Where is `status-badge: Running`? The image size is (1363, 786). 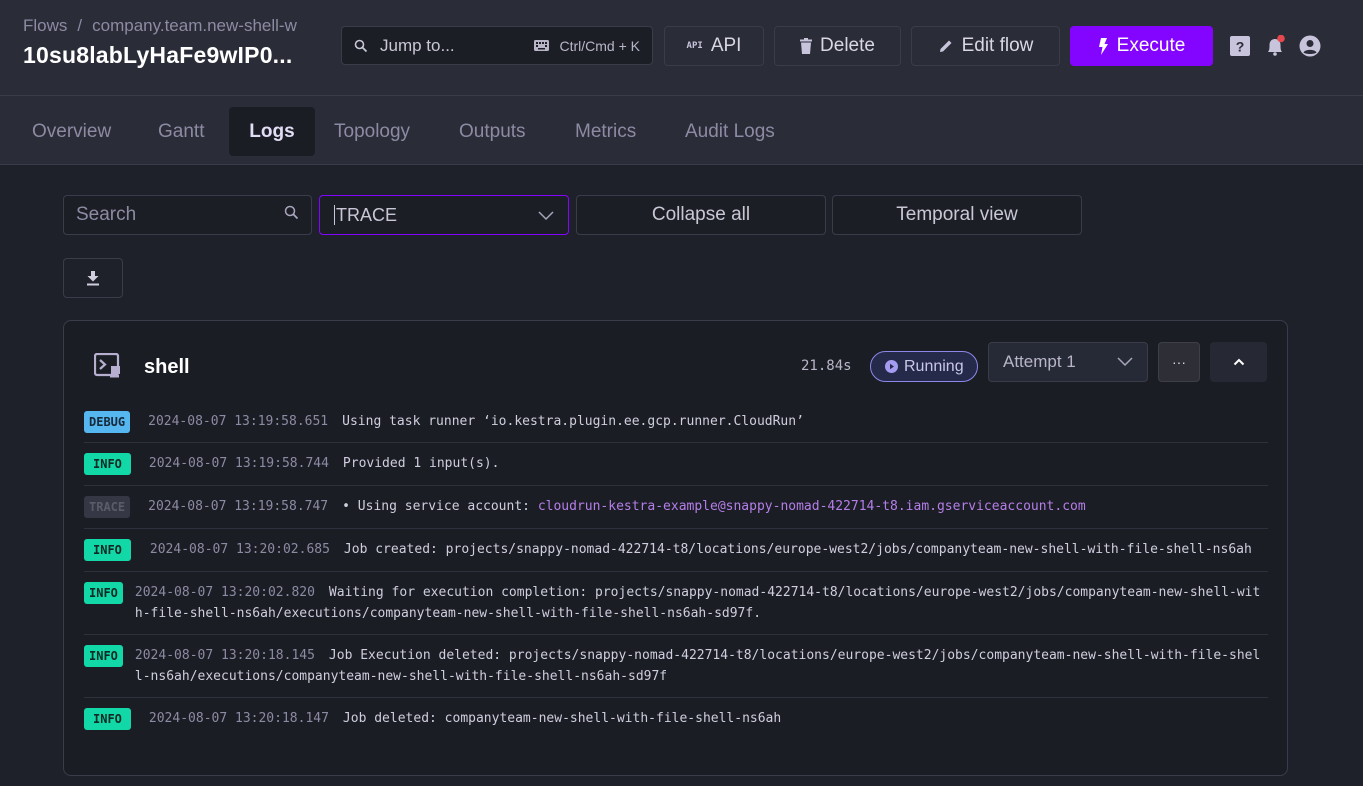
status-badge: Running is located at coordinates (924, 366).